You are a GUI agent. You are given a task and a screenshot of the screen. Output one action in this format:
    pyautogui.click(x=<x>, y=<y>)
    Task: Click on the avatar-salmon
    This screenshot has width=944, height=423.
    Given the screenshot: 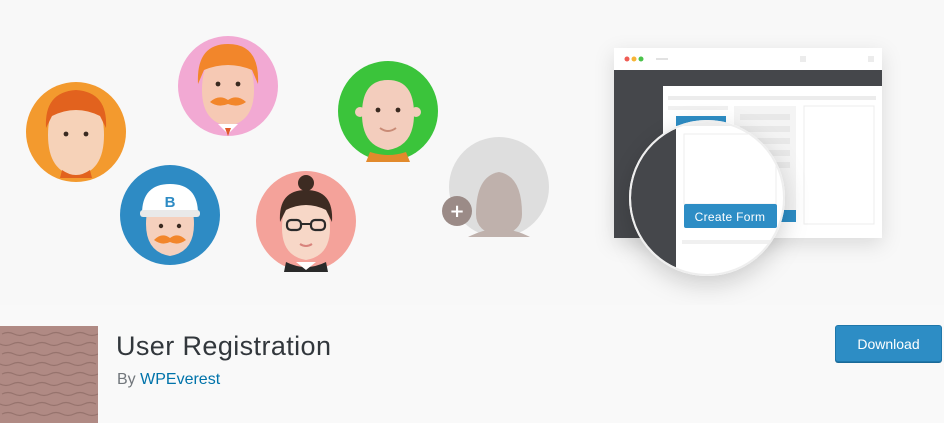 What is the action you would take?
    pyautogui.click(x=306, y=221)
    